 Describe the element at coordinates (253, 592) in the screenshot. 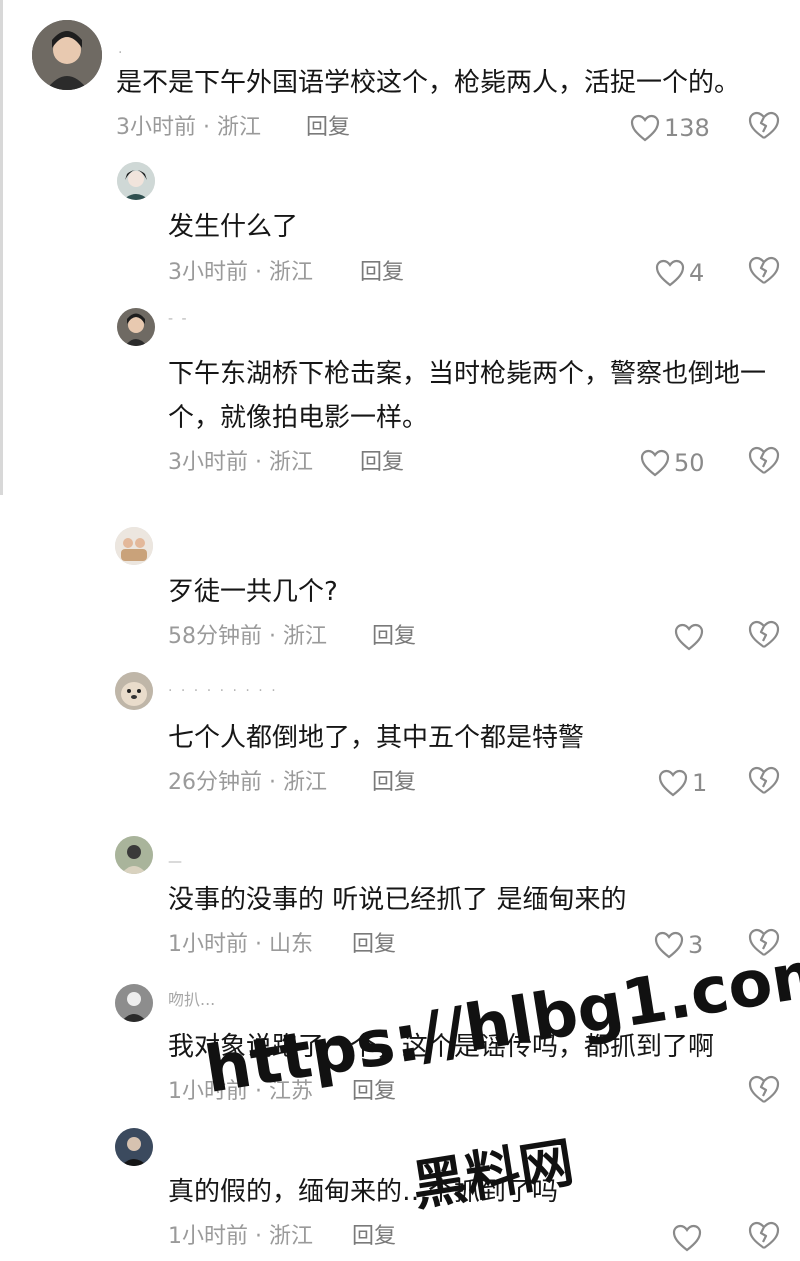

I see `comment-text: 歹徒一共几个?` at that location.